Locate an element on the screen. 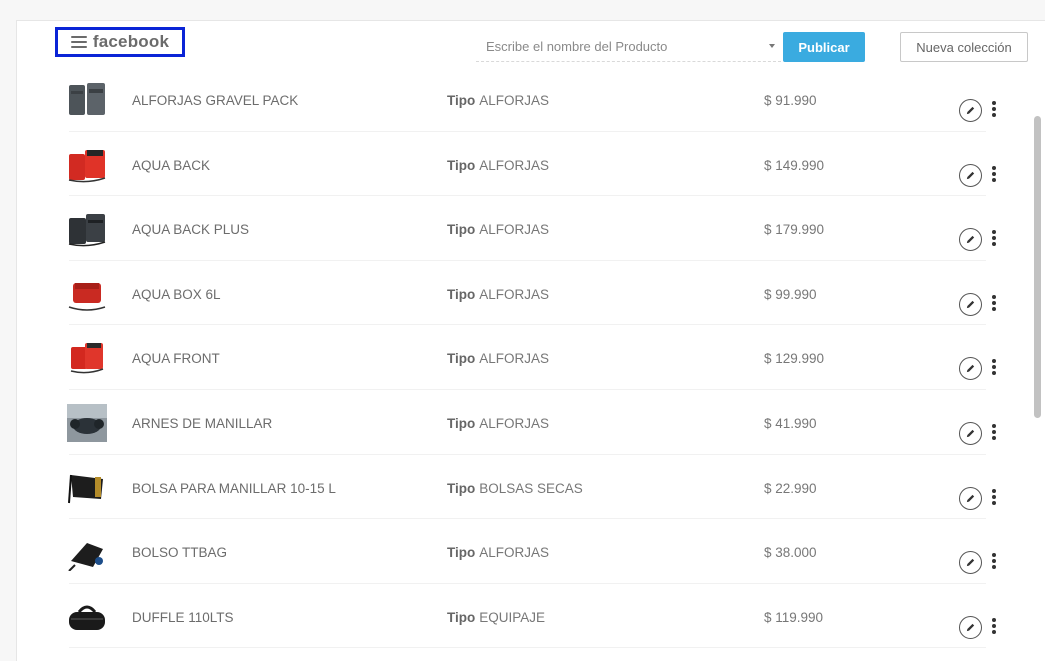 This screenshot has width=1045, height=661. product-name: BOLSA PARA MANILLAR 10-15 L is located at coordinates (234, 488).